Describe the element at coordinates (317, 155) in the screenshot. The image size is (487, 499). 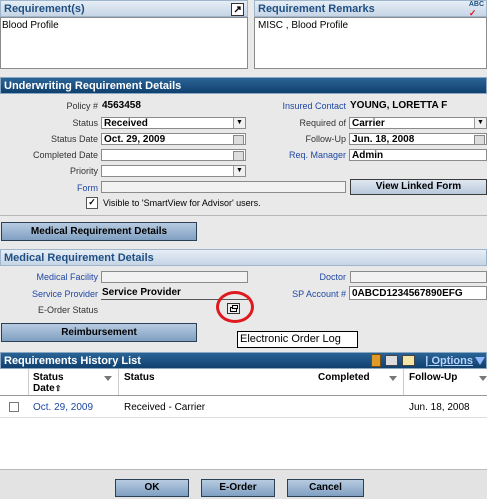
I see `req-manager-label: Req. Manager` at that location.